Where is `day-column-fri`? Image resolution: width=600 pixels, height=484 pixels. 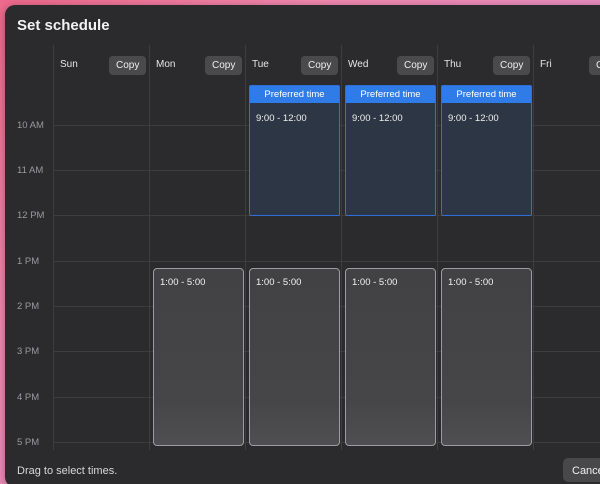
day-column-fri is located at coordinates (566, 265).